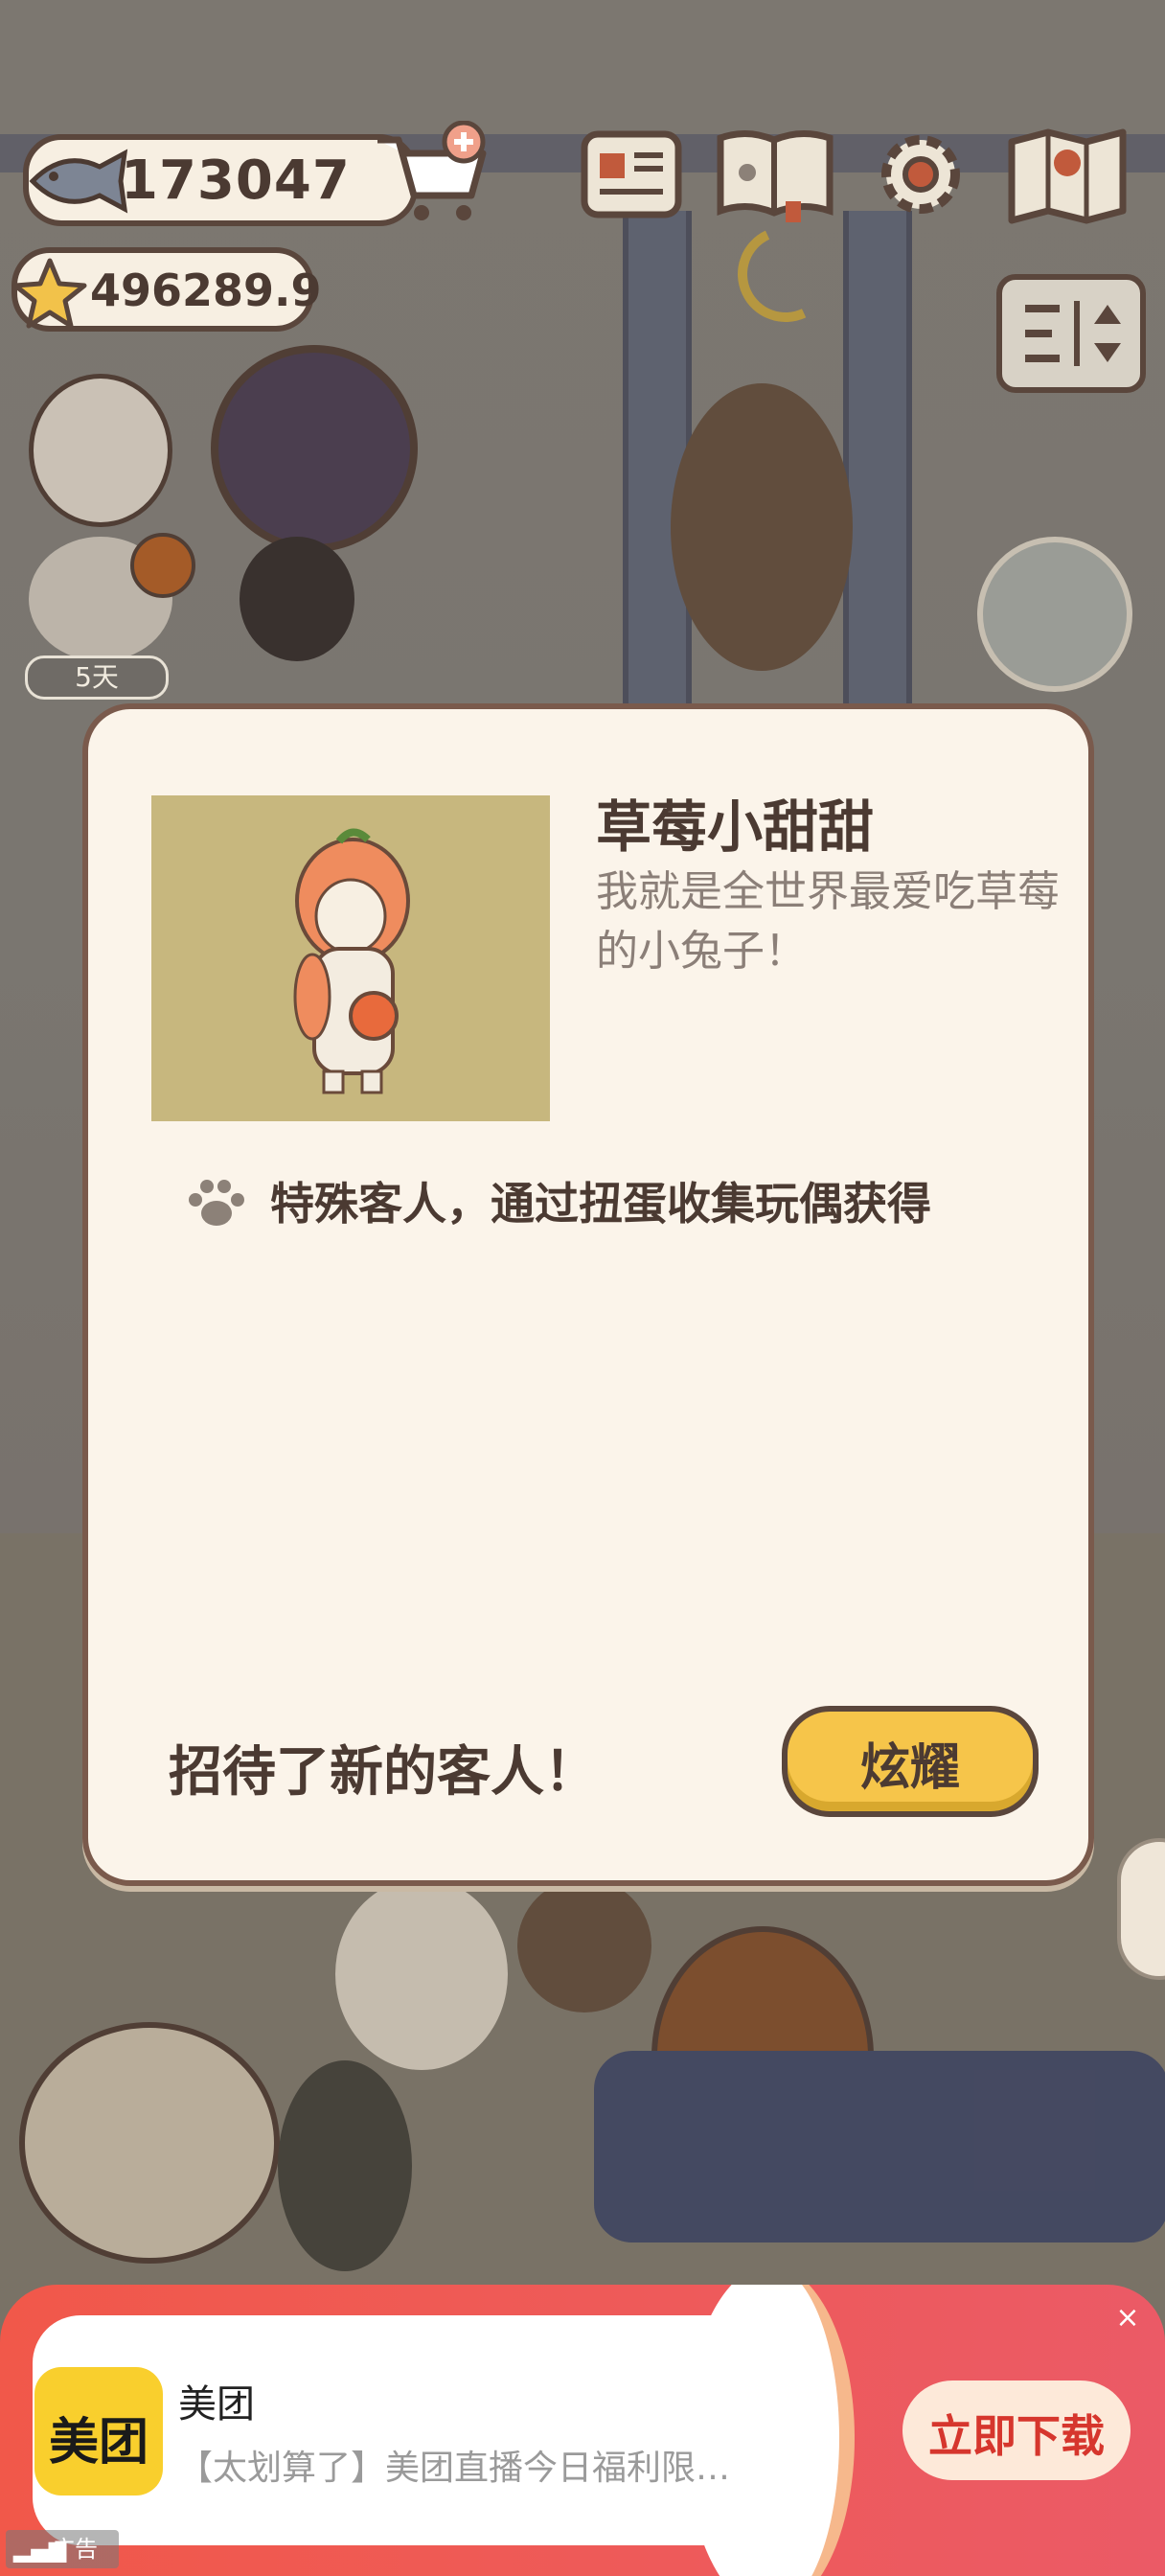  I want to click on paw-icon, so click(216, 1203).